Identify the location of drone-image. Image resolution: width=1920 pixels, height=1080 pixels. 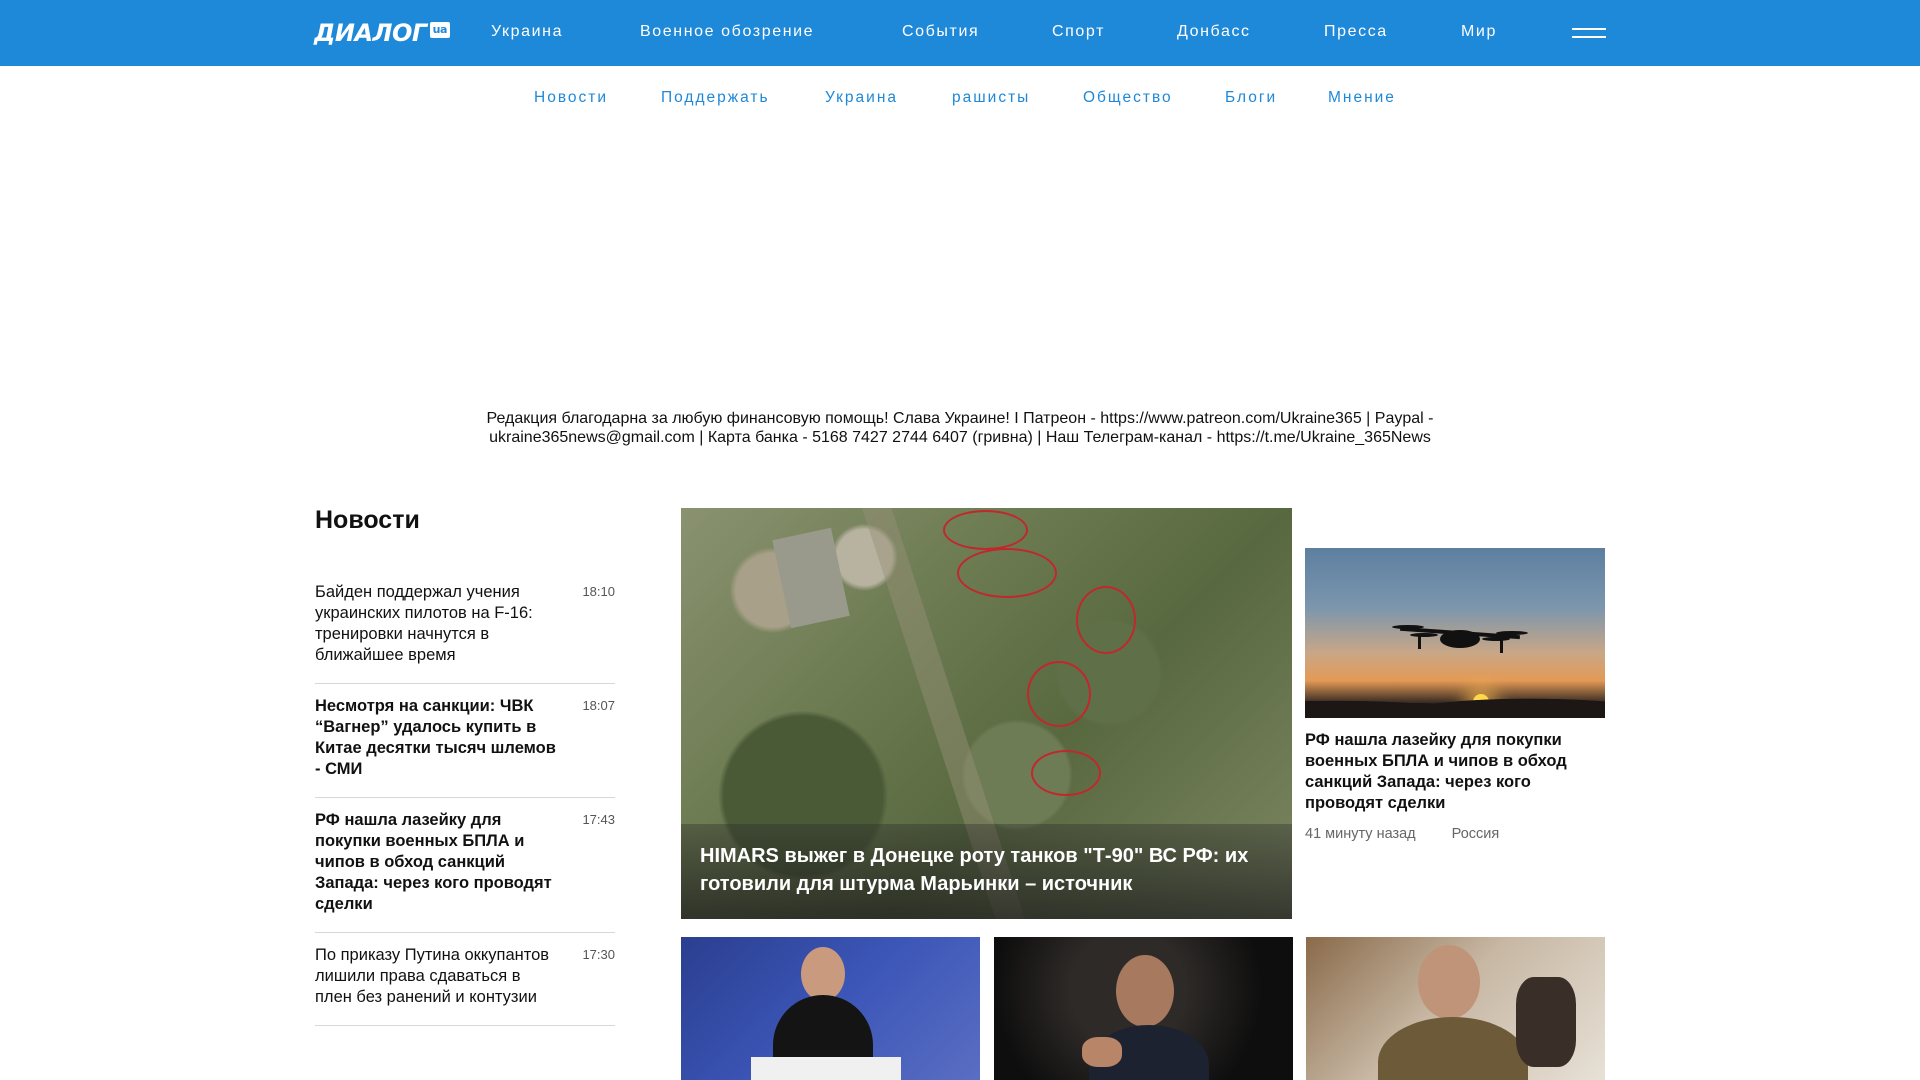
(1455, 633).